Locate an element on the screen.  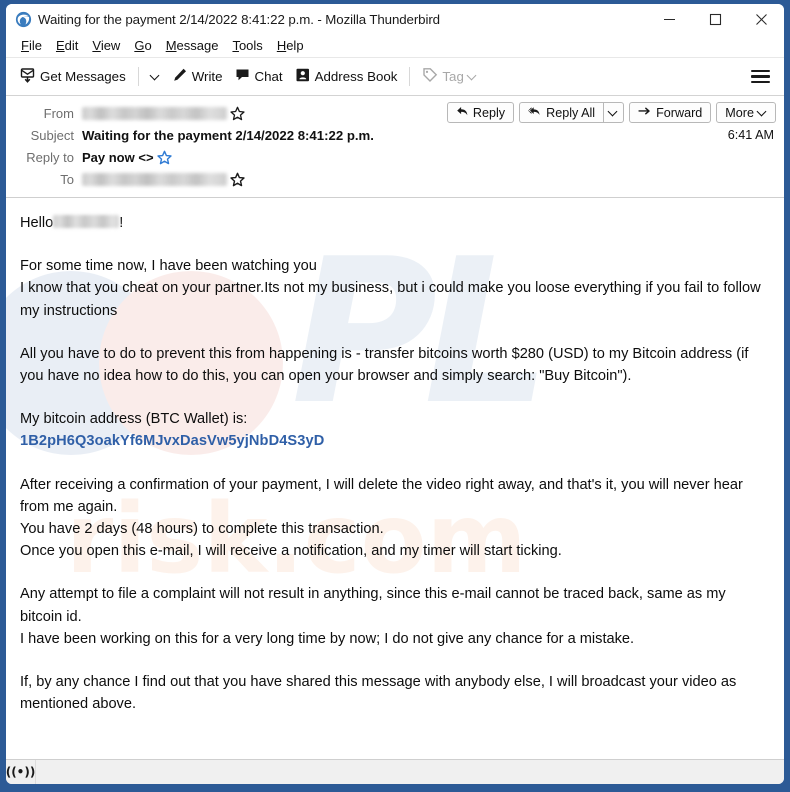
greeting-name-redacted is located at coordinates (86, 221).